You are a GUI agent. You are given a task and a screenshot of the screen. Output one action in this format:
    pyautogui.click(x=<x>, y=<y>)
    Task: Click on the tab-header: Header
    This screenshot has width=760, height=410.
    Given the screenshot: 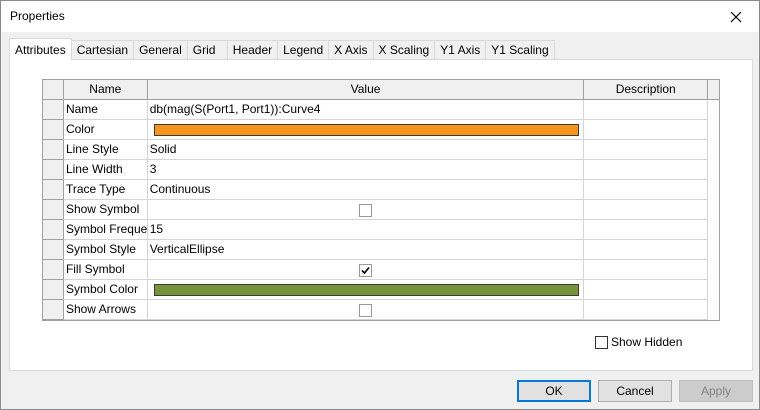 What is the action you would take?
    pyautogui.click(x=252, y=50)
    